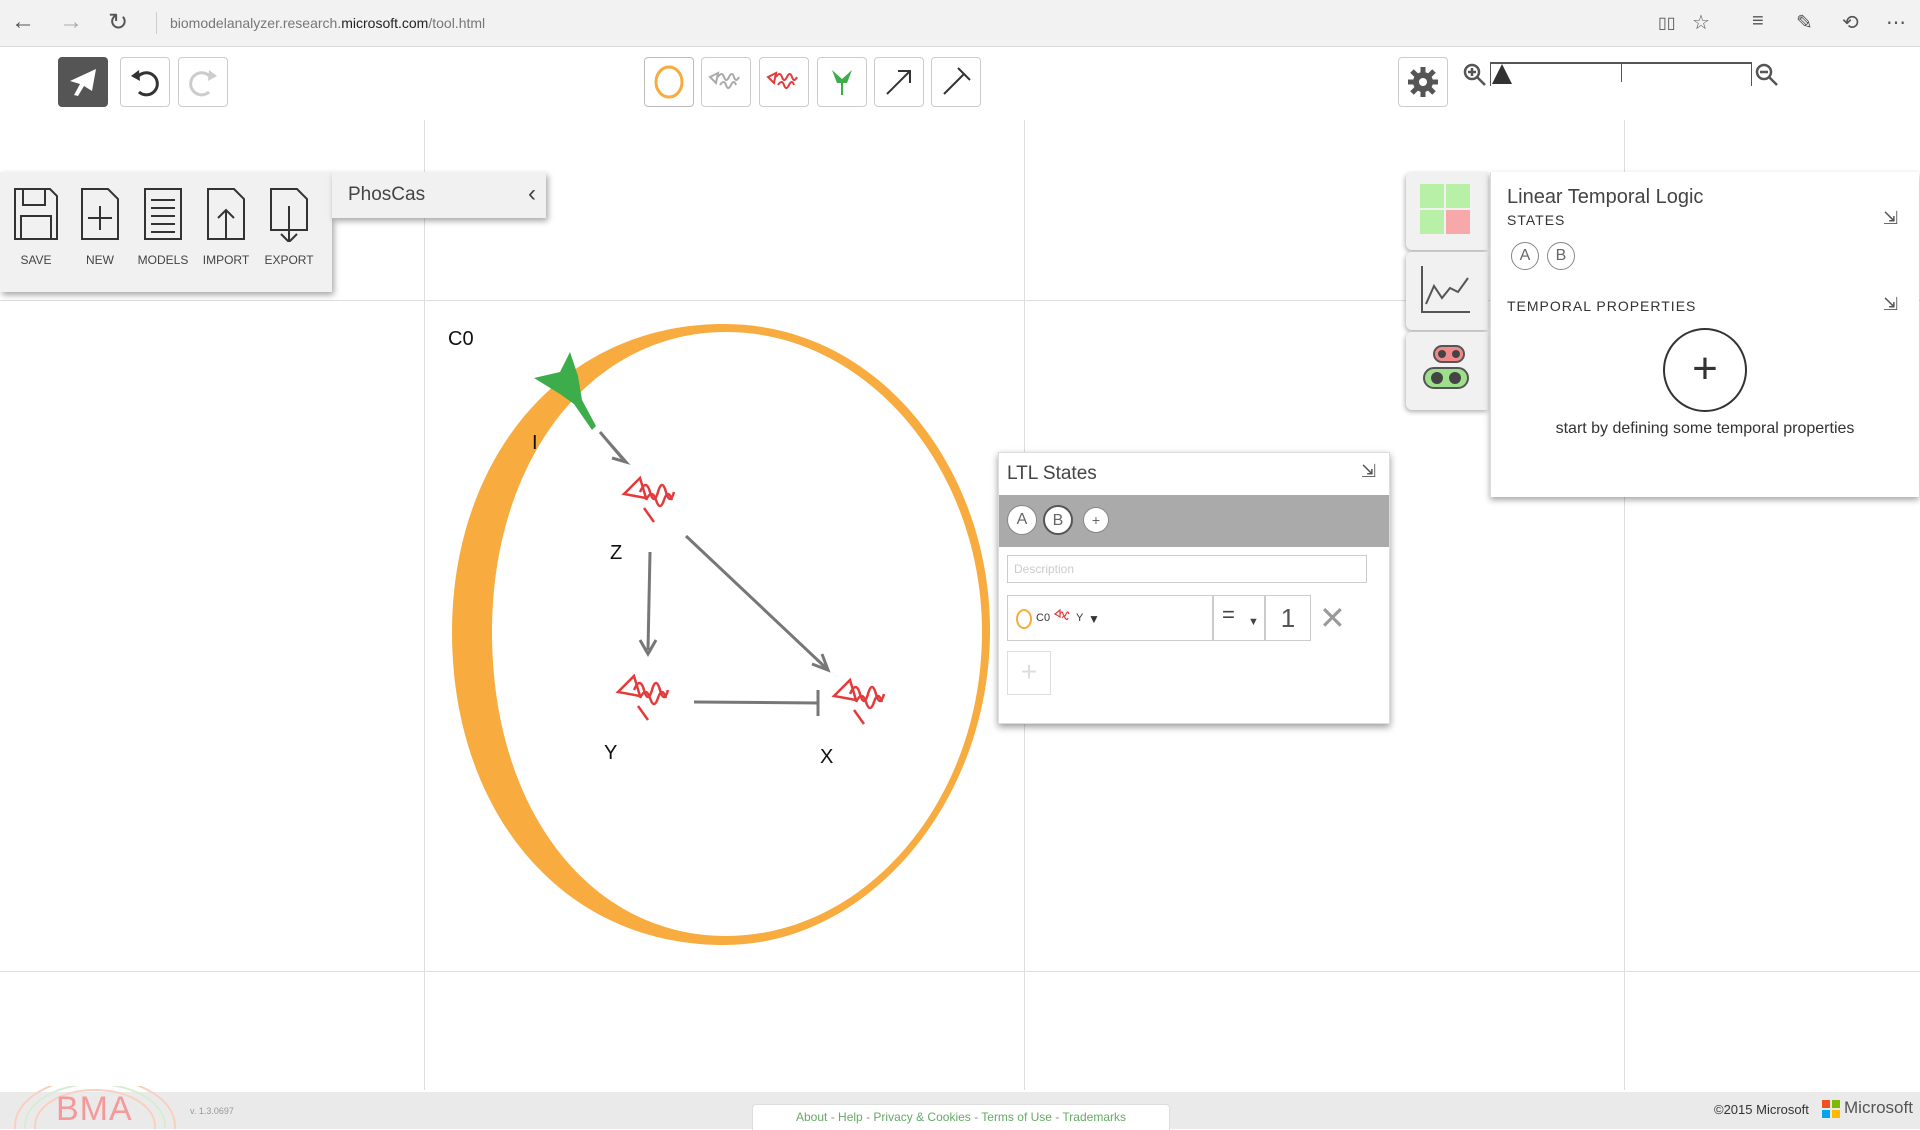  Describe the element at coordinates (1016, 1117) in the screenshot. I see `terms-link: Terms of Use` at that location.